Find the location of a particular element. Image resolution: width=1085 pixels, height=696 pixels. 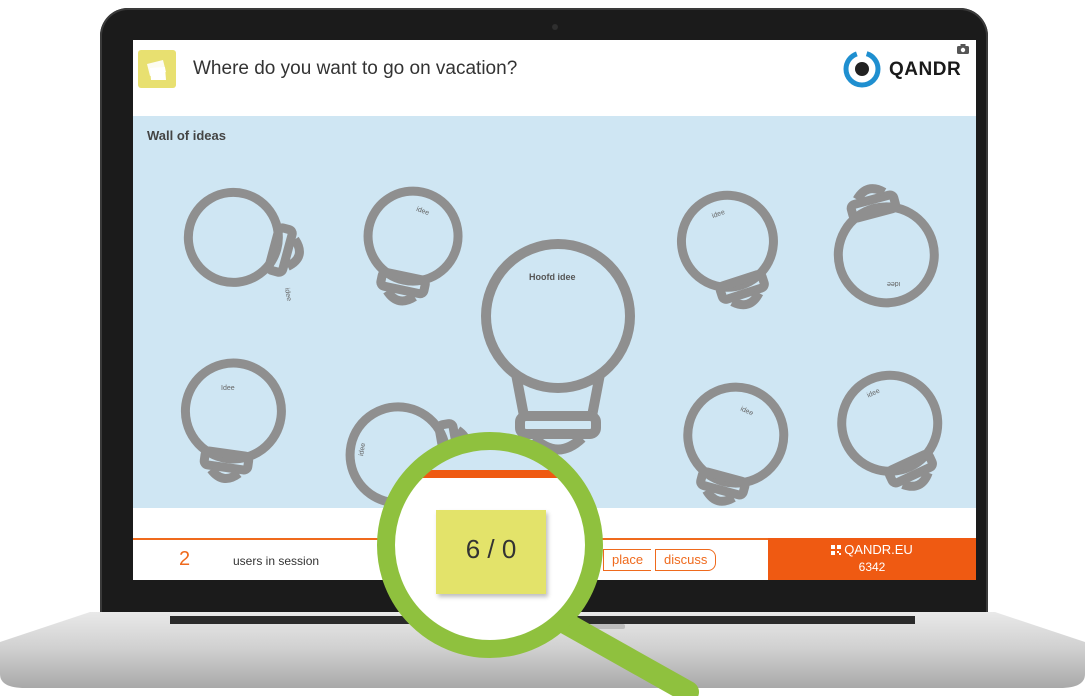

site-url: QANDR.EU is located at coordinates (872, 549).